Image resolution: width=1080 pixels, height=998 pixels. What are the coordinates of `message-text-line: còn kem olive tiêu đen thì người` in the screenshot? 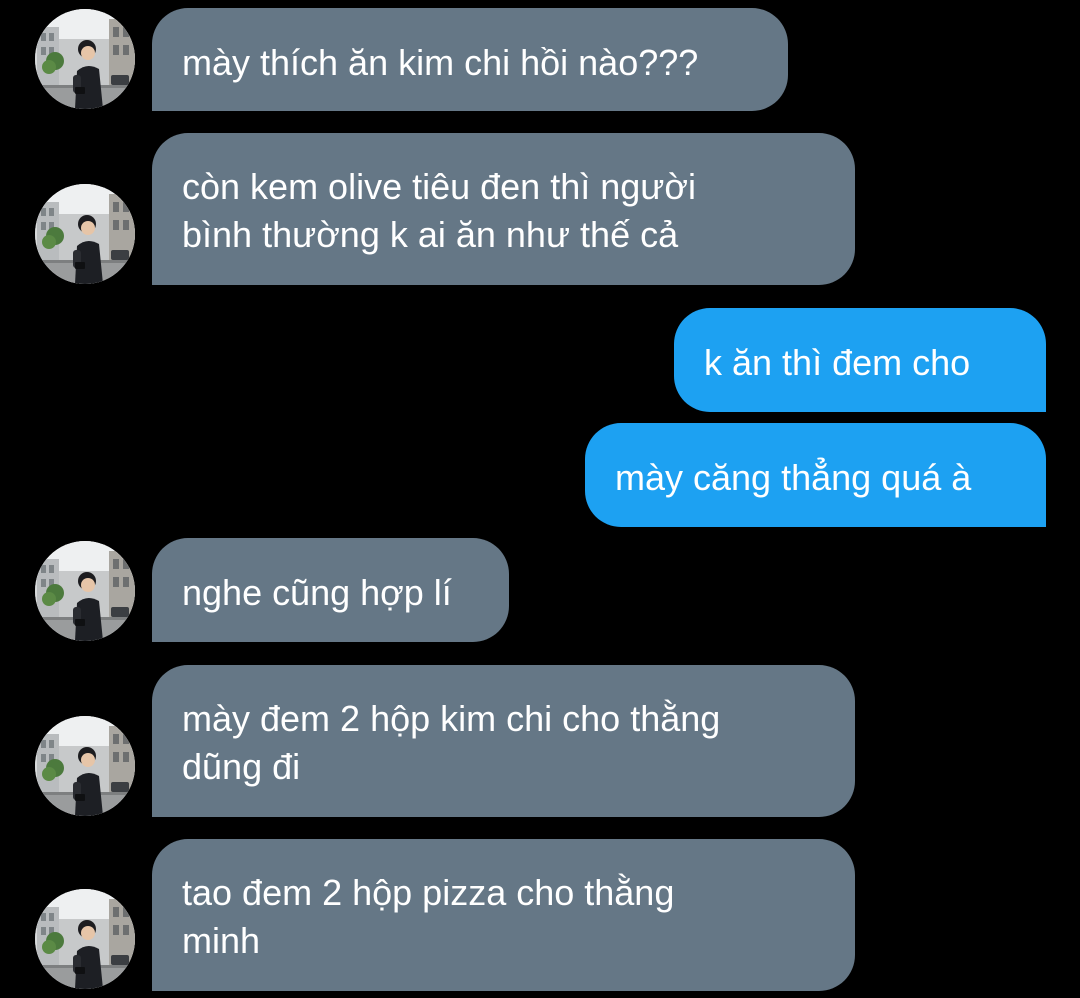 It's located at (439, 186).